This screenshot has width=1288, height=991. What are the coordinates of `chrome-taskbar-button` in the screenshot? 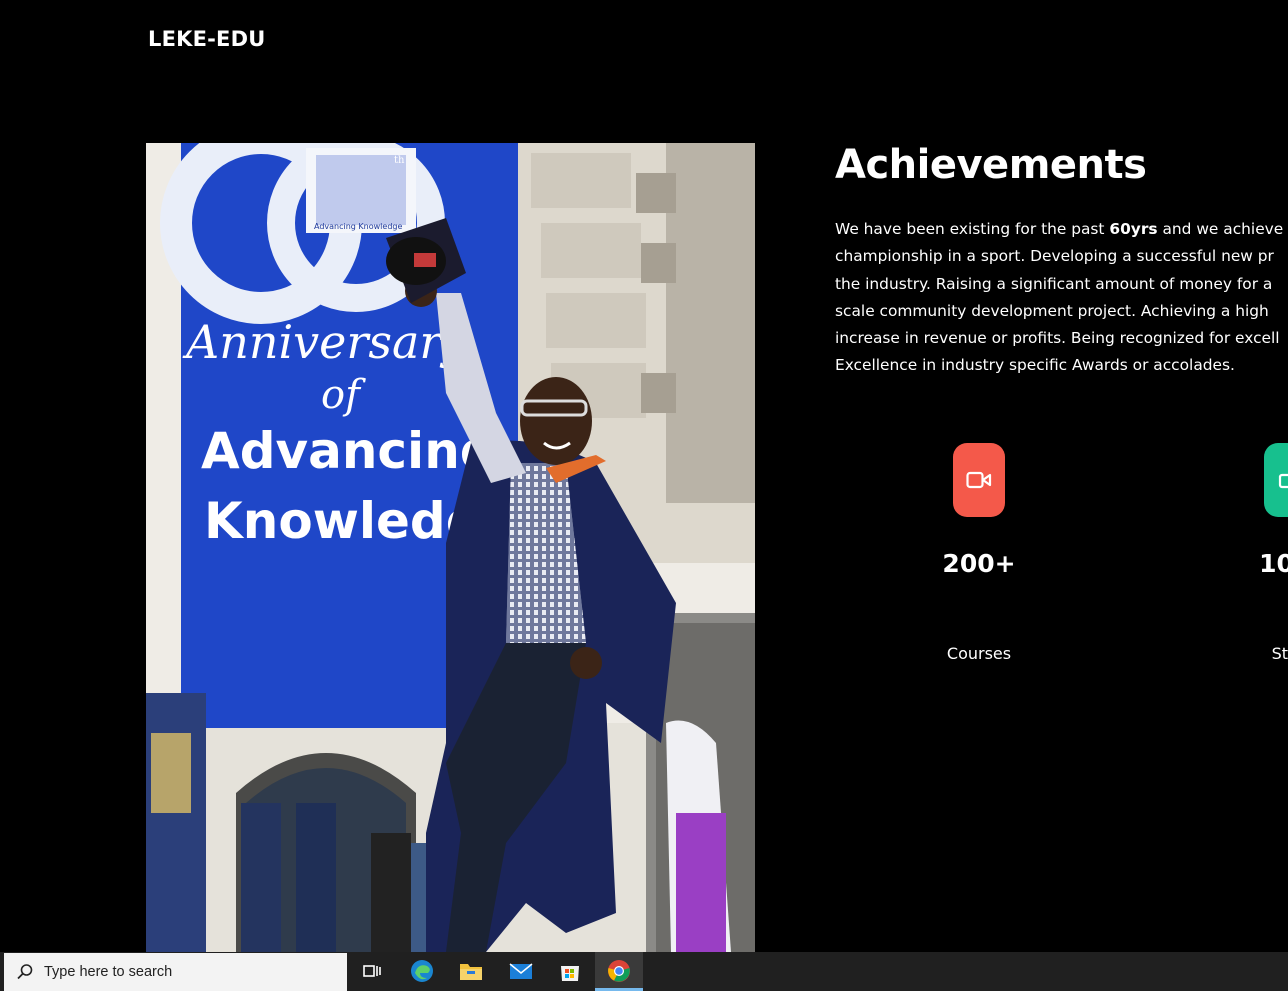 It's located at (619, 971).